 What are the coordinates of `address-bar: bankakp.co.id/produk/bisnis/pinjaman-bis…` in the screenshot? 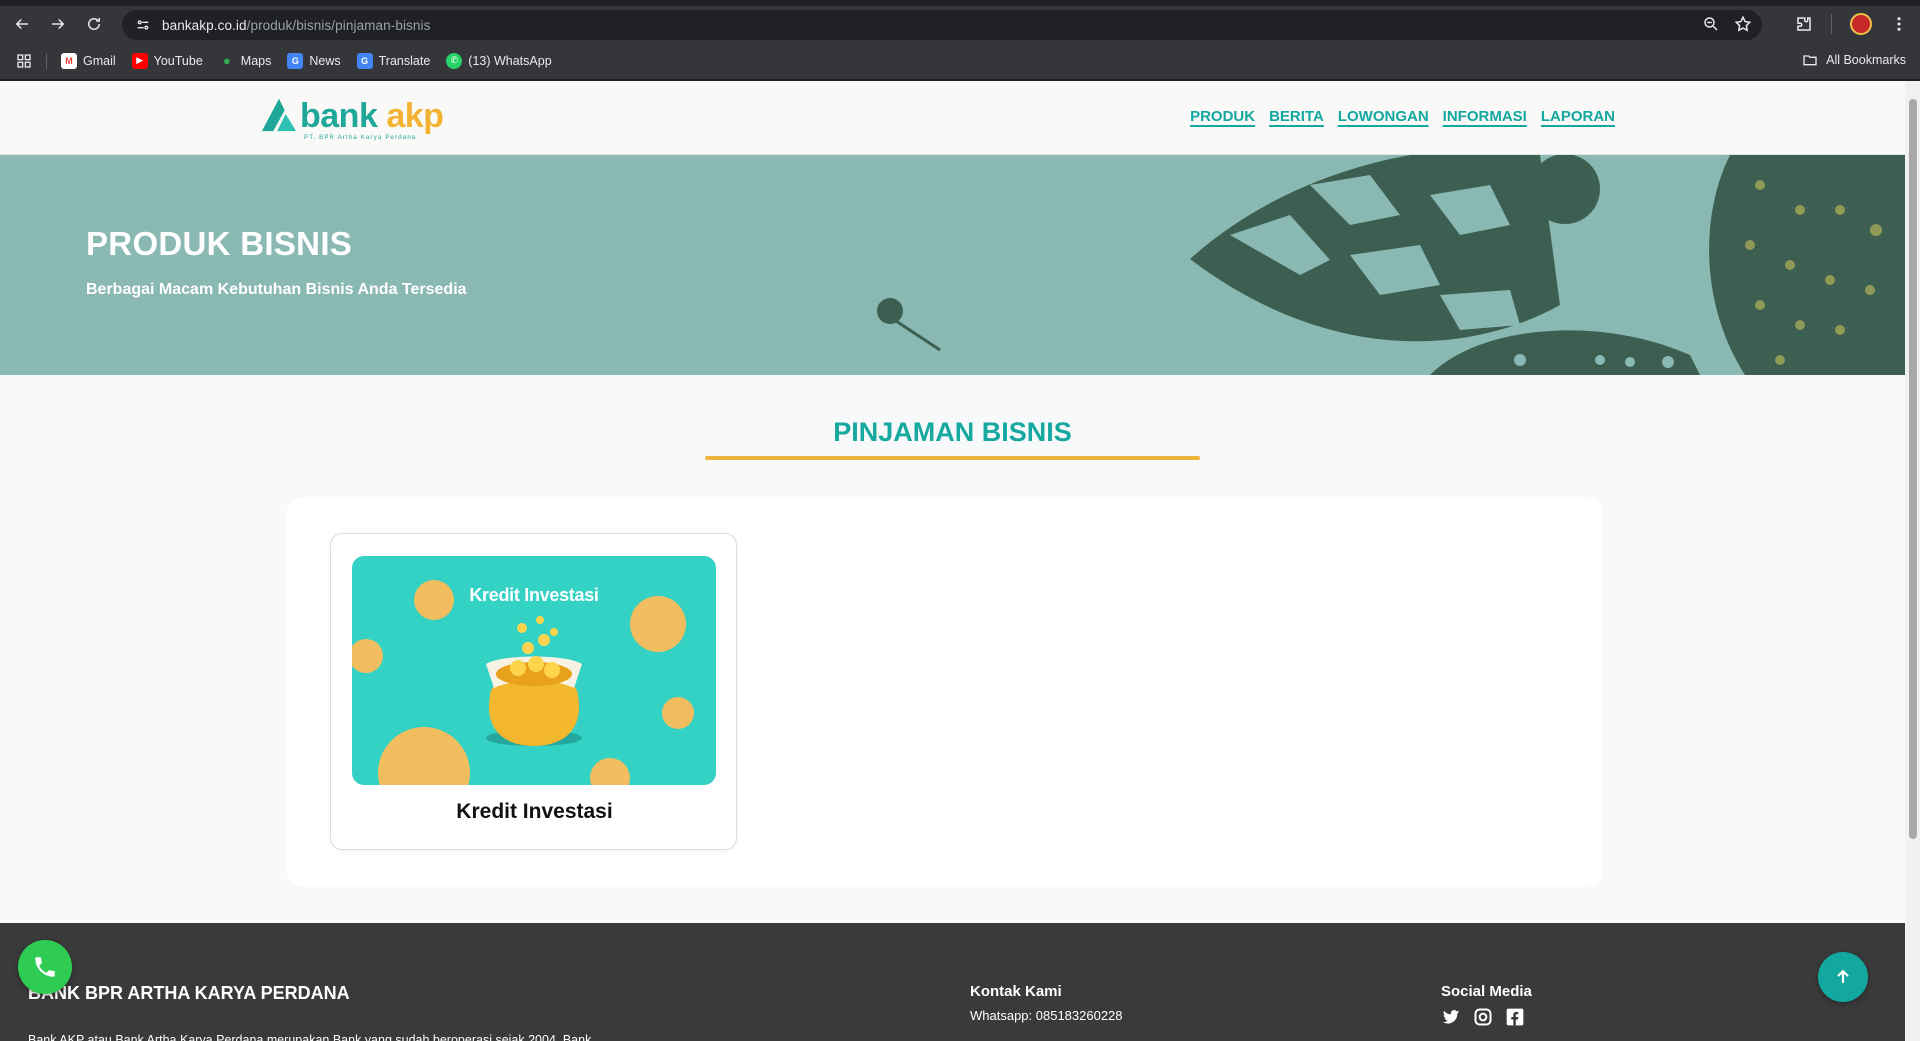 It's located at (942, 25).